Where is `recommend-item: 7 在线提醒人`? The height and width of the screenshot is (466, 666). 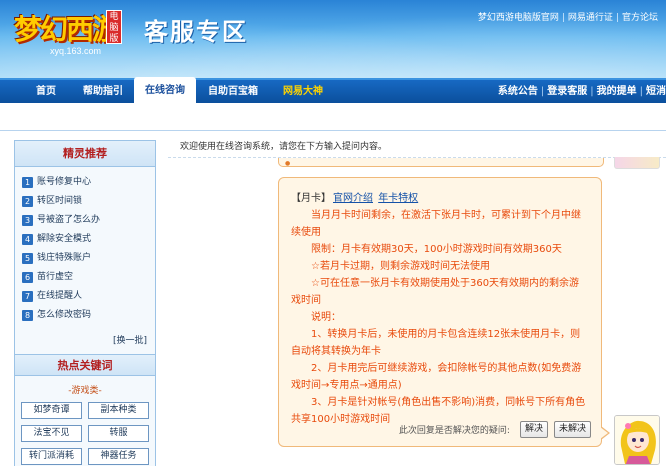
recommend-item: 7 在线提醒人 is located at coordinates (88, 296).